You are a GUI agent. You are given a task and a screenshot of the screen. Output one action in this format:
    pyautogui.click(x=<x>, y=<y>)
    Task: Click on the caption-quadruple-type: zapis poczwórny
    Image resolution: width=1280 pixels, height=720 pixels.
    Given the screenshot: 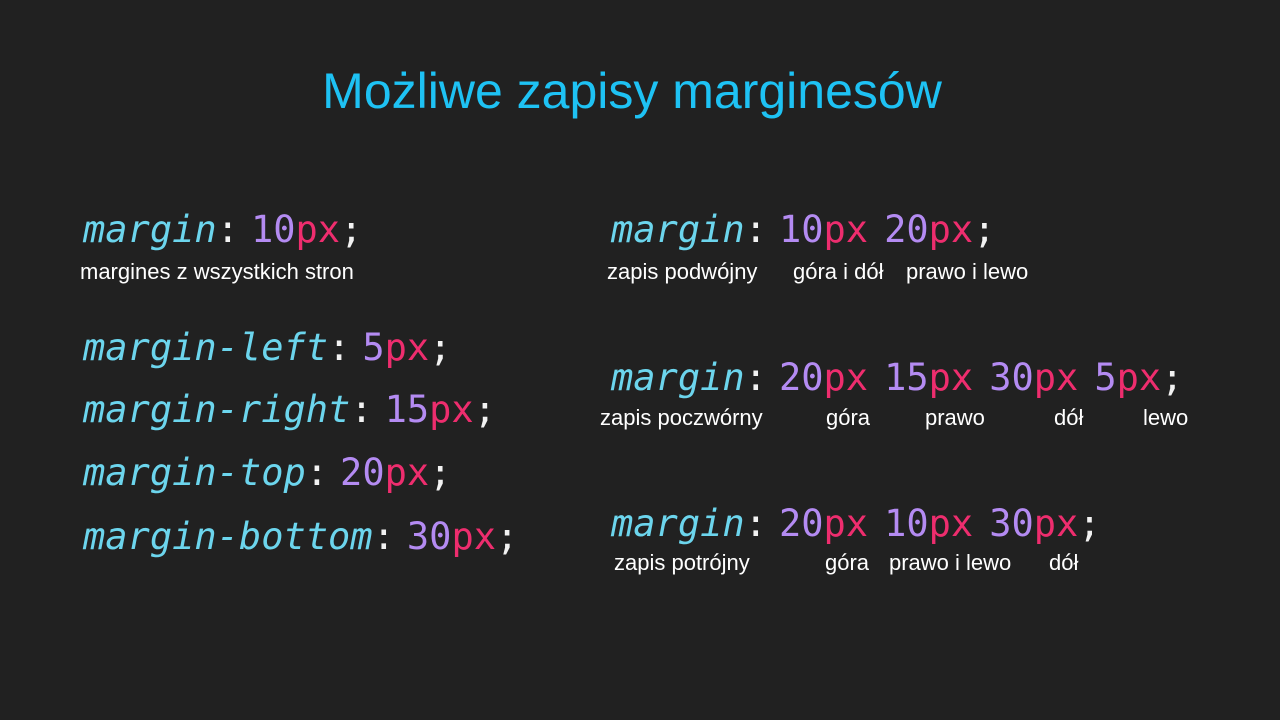 What is the action you would take?
    pyautogui.click(x=681, y=417)
    